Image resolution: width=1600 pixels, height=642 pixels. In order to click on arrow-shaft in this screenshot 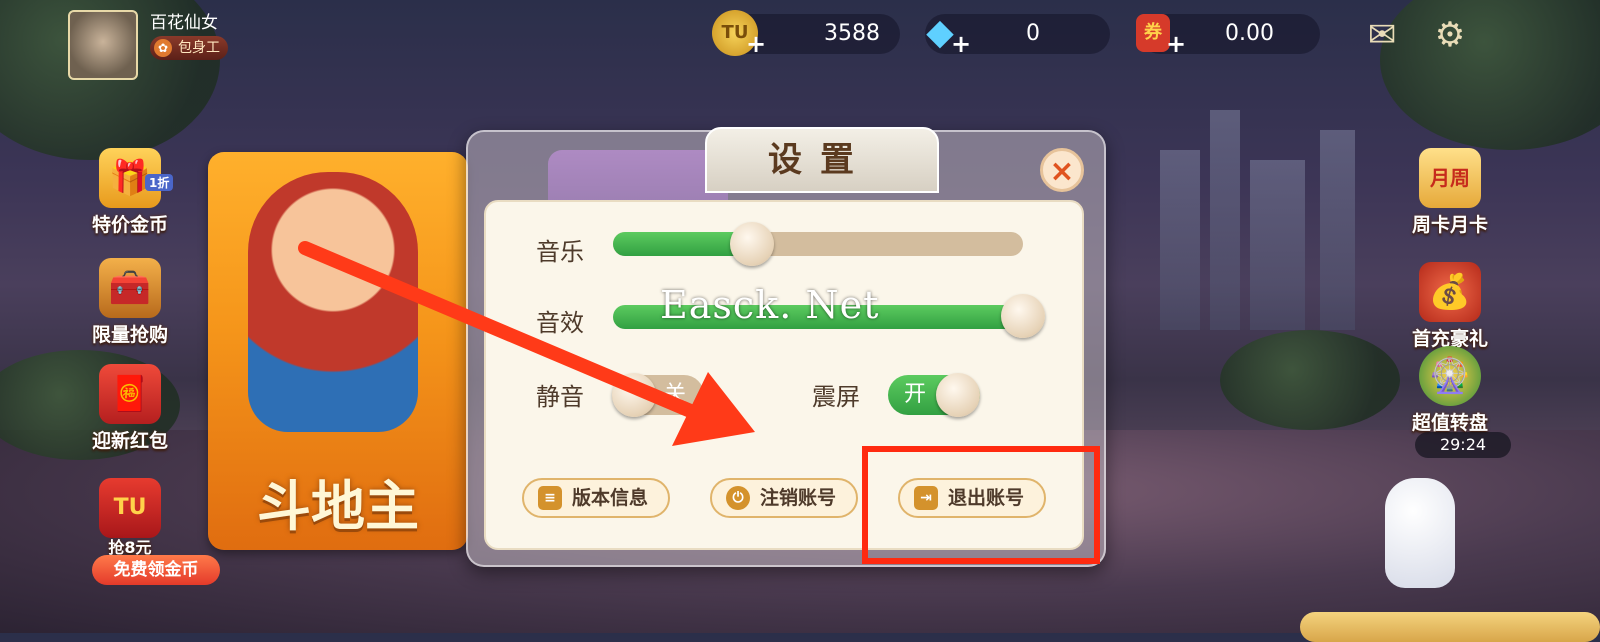, I will do `click(502, 331)`.